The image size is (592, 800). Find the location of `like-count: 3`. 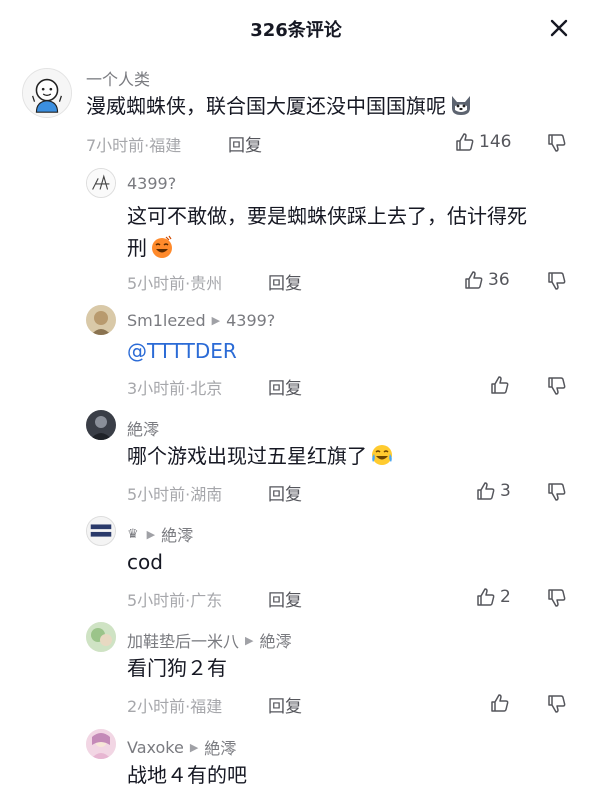

like-count: 3 is located at coordinates (505, 491).